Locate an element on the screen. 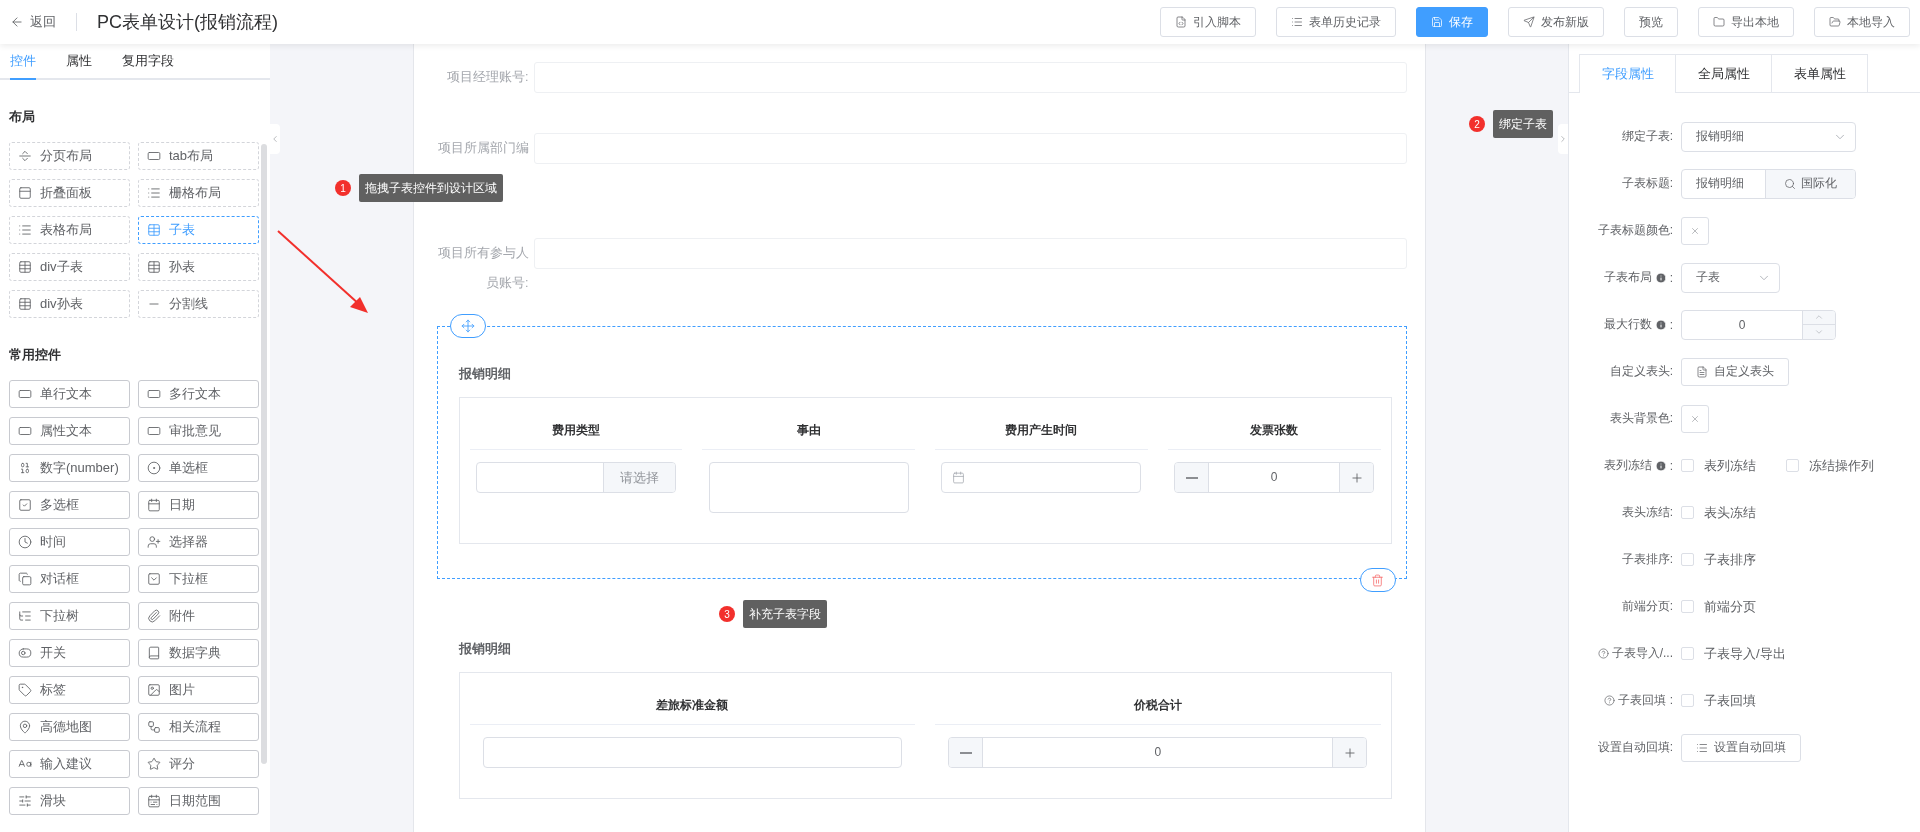 This screenshot has width=1920, height=832. move-icon is located at coordinates (467, 326).